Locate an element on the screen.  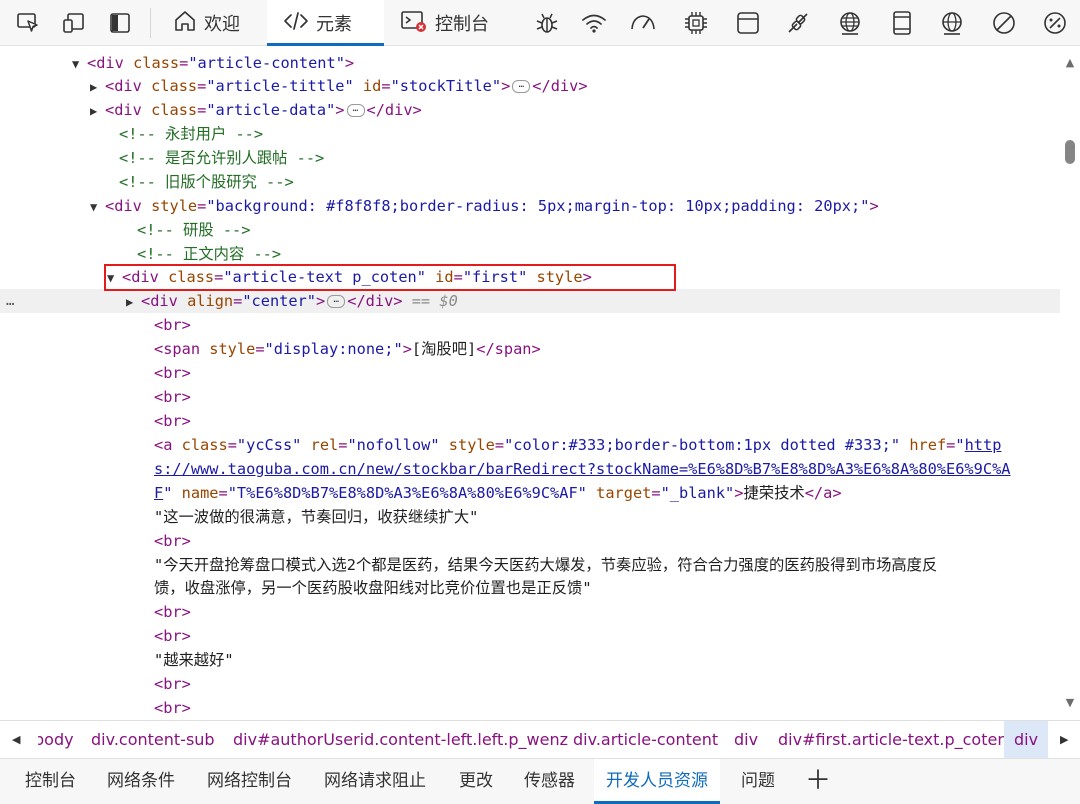
network-globe-icon is located at coordinates (850, 23).